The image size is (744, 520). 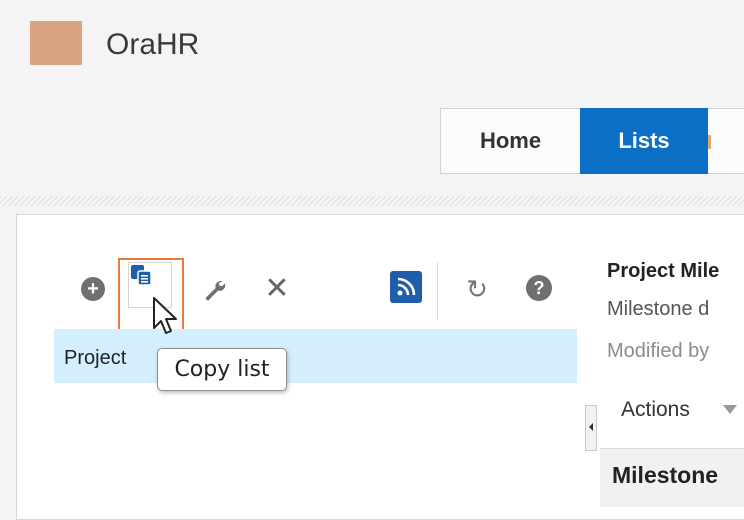 What do you see at coordinates (153, 44) in the screenshot?
I see `app-title: OraHR` at bounding box center [153, 44].